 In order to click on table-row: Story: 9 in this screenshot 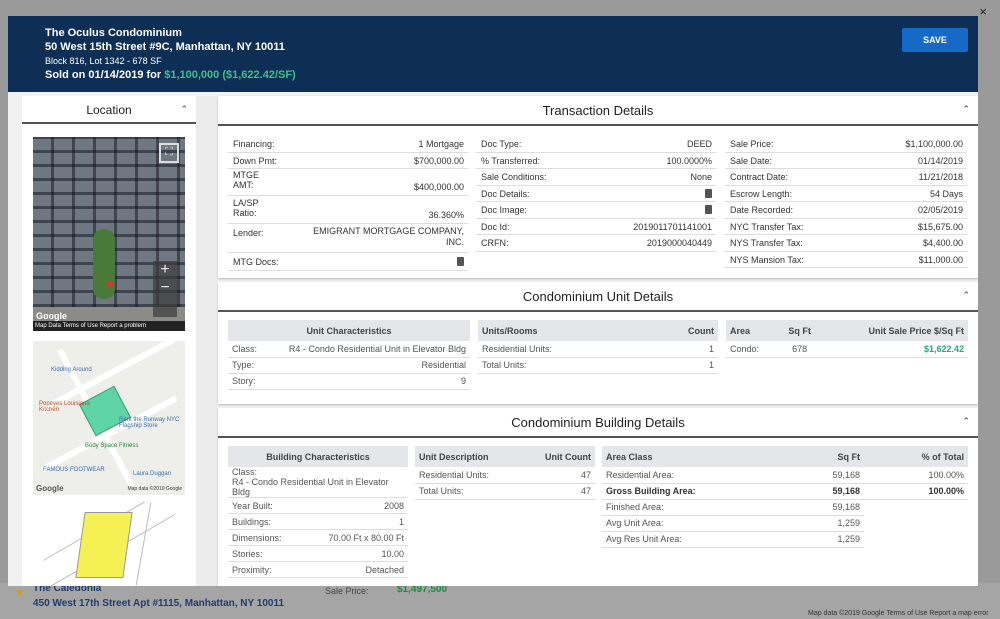, I will do `click(349, 381)`.